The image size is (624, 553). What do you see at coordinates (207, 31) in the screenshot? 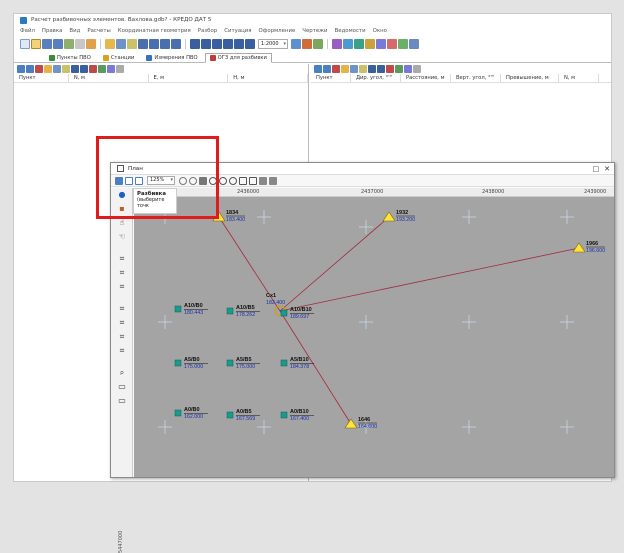
I see `menu-item-stakeout: Разбор` at bounding box center [207, 31].